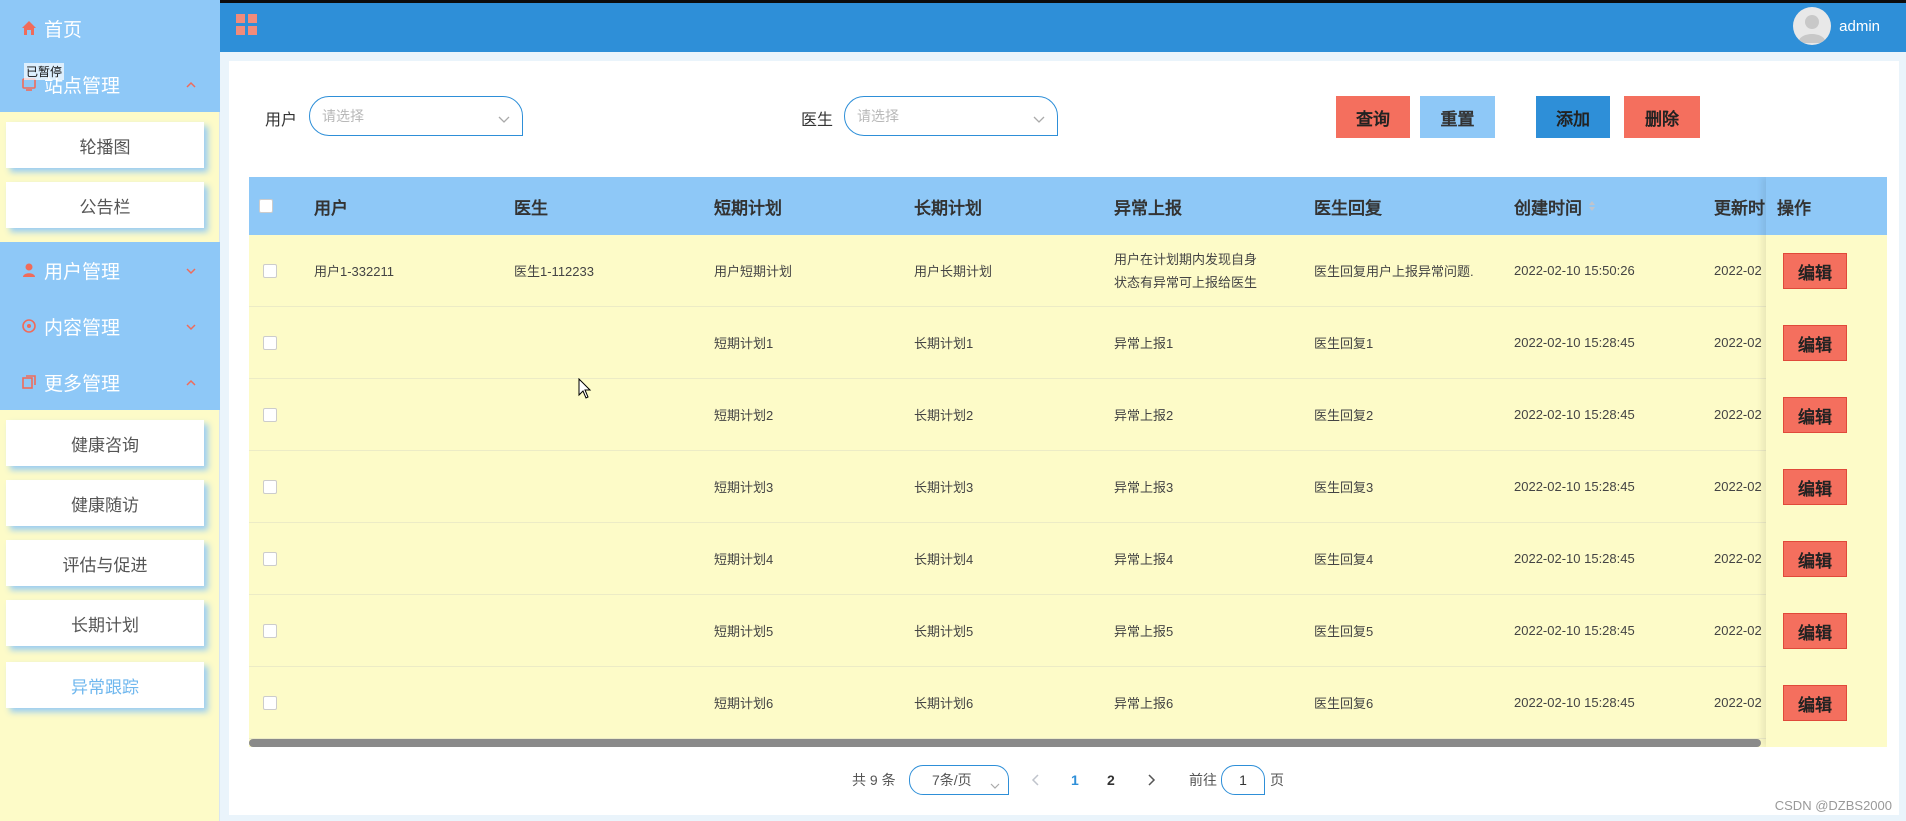 This screenshot has height=821, width=1906. What do you see at coordinates (266, 206) in the screenshot?
I see `select-all-checkbox` at bounding box center [266, 206].